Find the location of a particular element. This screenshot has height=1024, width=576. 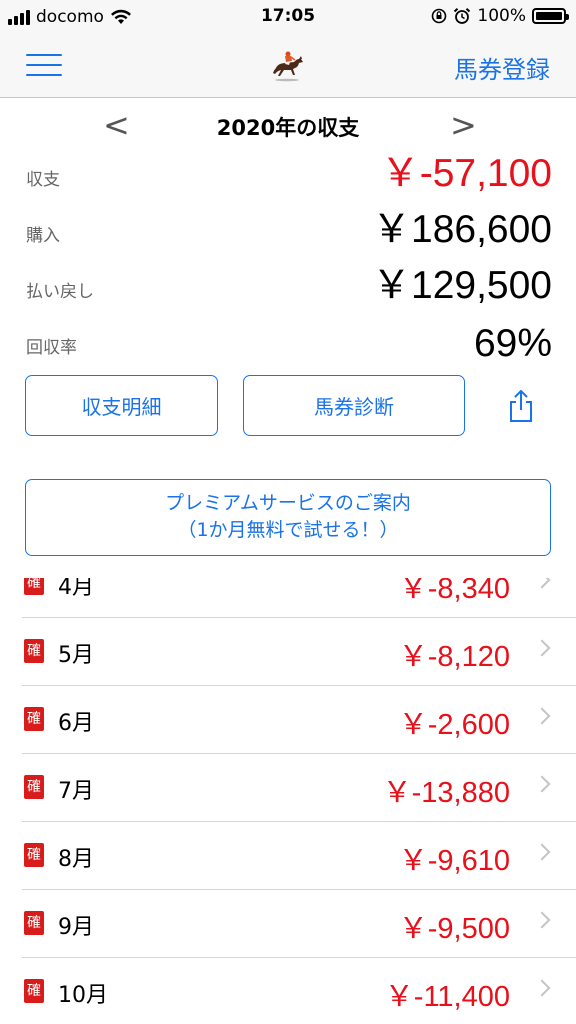

balance-details-button: 収支明細 is located at coordinates (121, 405).